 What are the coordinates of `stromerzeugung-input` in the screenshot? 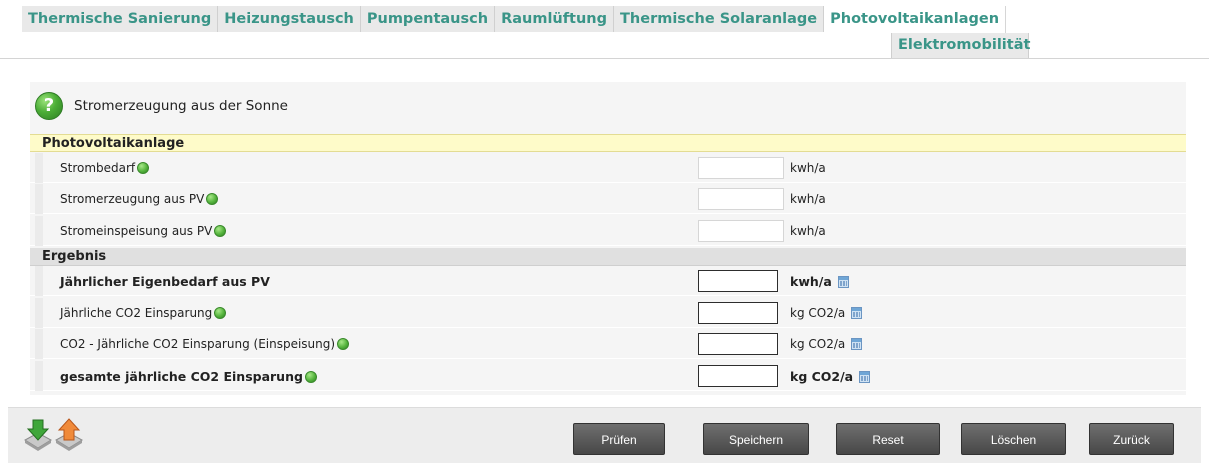 It's located at (741, 199).